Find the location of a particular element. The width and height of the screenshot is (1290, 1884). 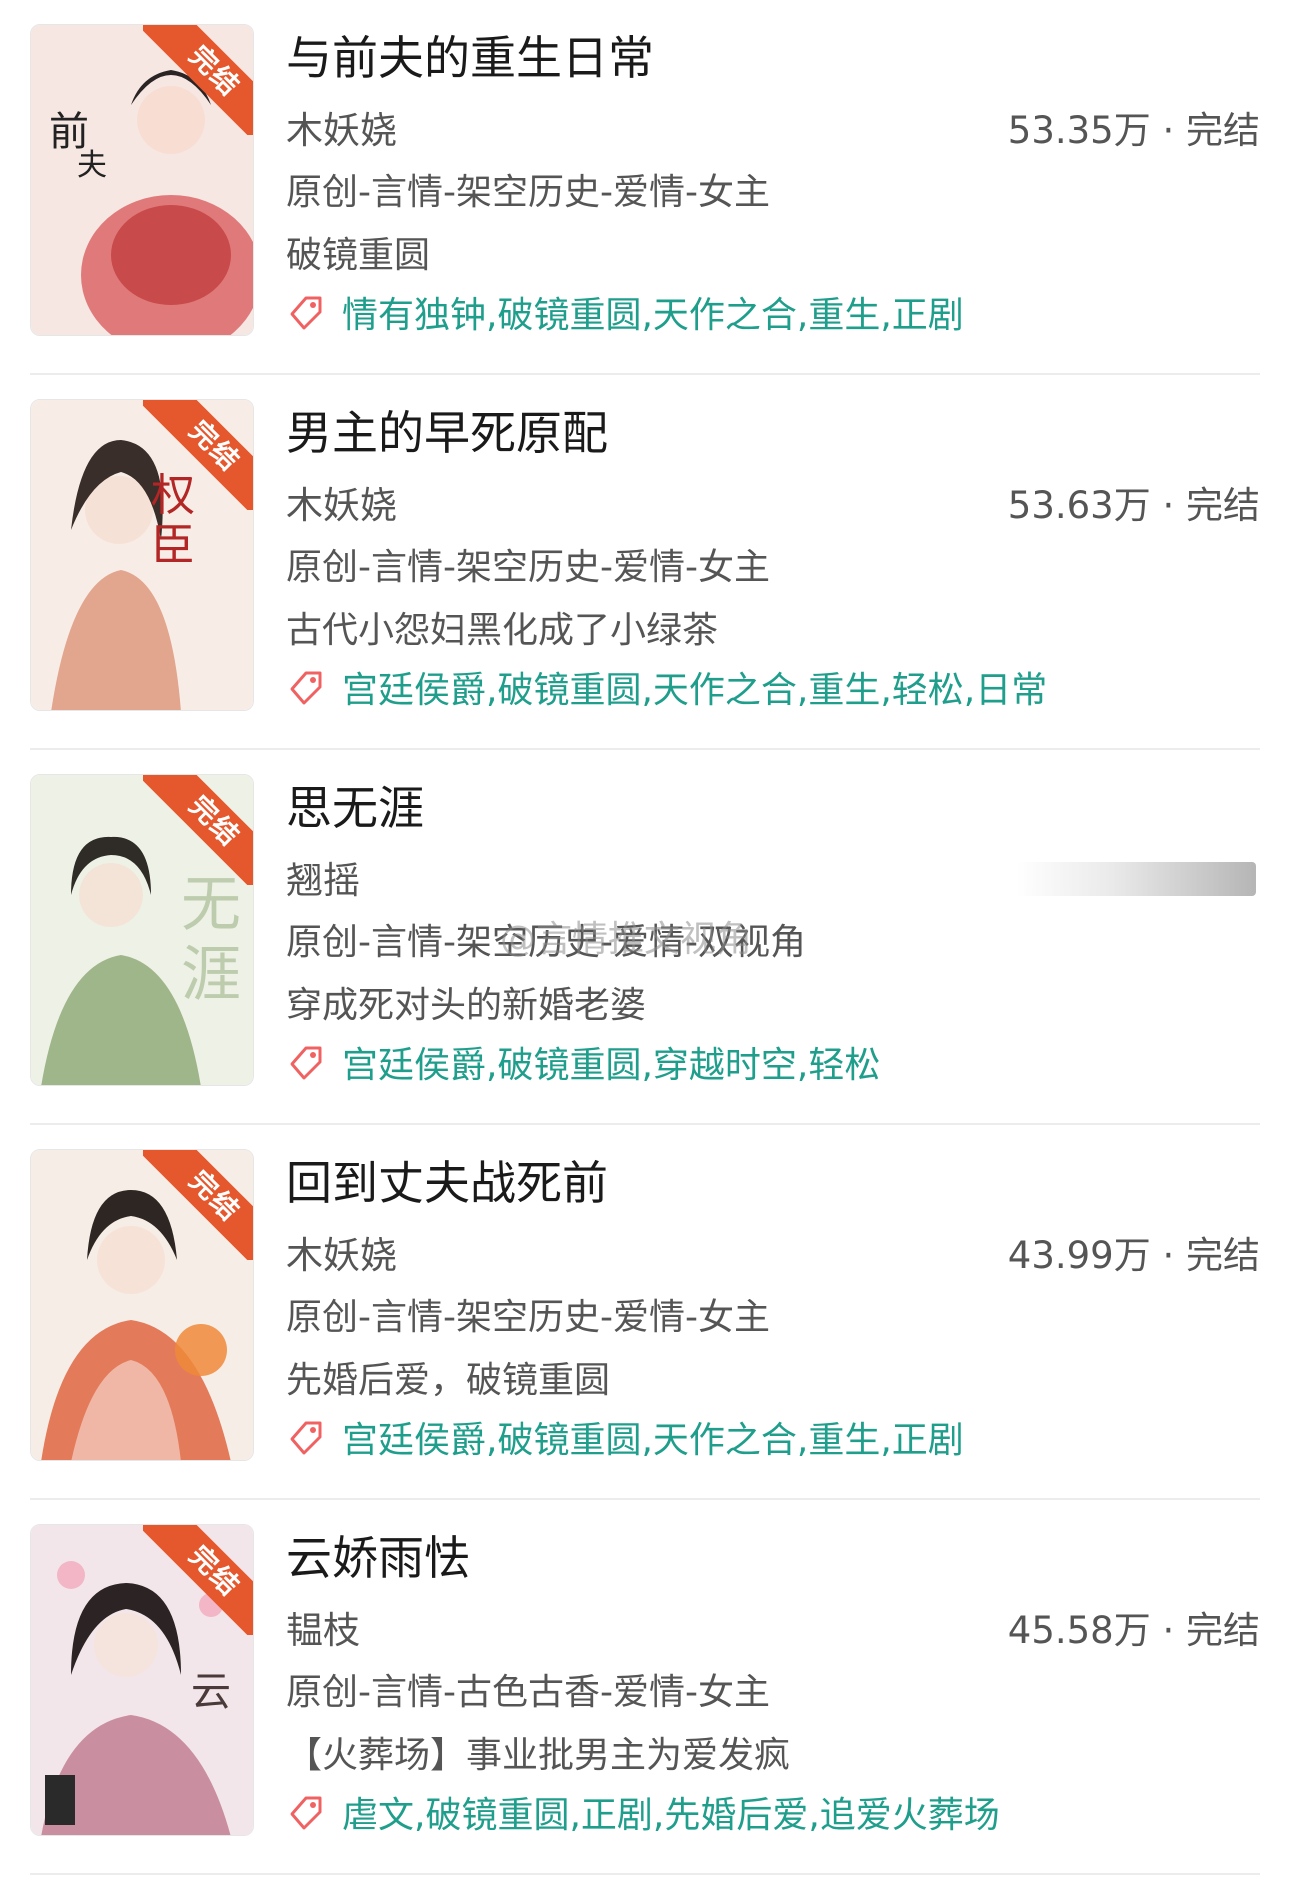

book-cover: 云 完结 is located at coordinates (142, 1680).